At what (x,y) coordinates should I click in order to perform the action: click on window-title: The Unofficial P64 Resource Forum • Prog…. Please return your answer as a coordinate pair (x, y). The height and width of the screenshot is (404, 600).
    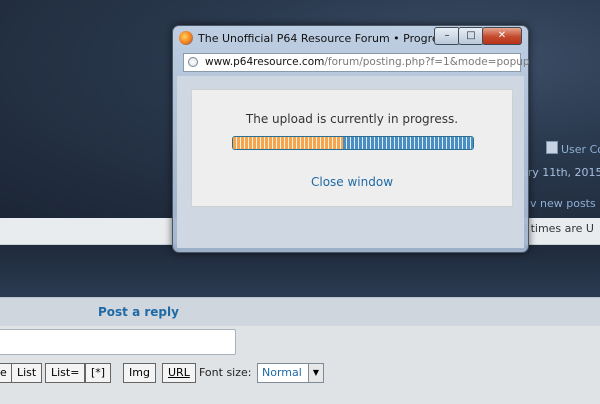
    Looking at the image, I should click on (317, 38).